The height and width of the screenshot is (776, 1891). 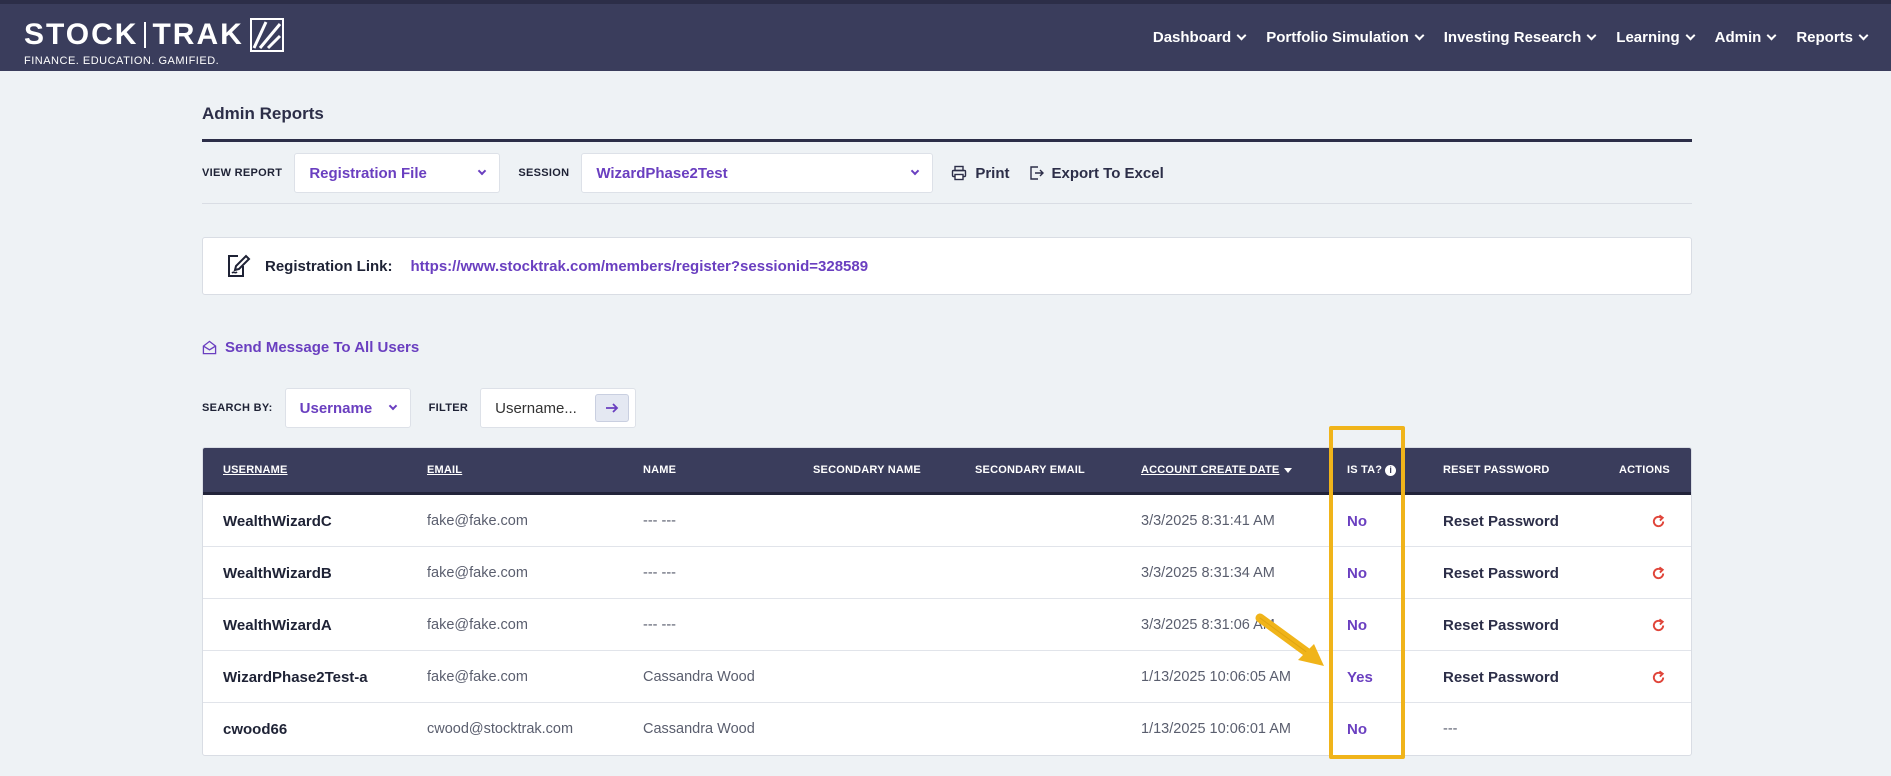 I want to click on logo-text-trak: TRAK, so click(x=198, y=34).